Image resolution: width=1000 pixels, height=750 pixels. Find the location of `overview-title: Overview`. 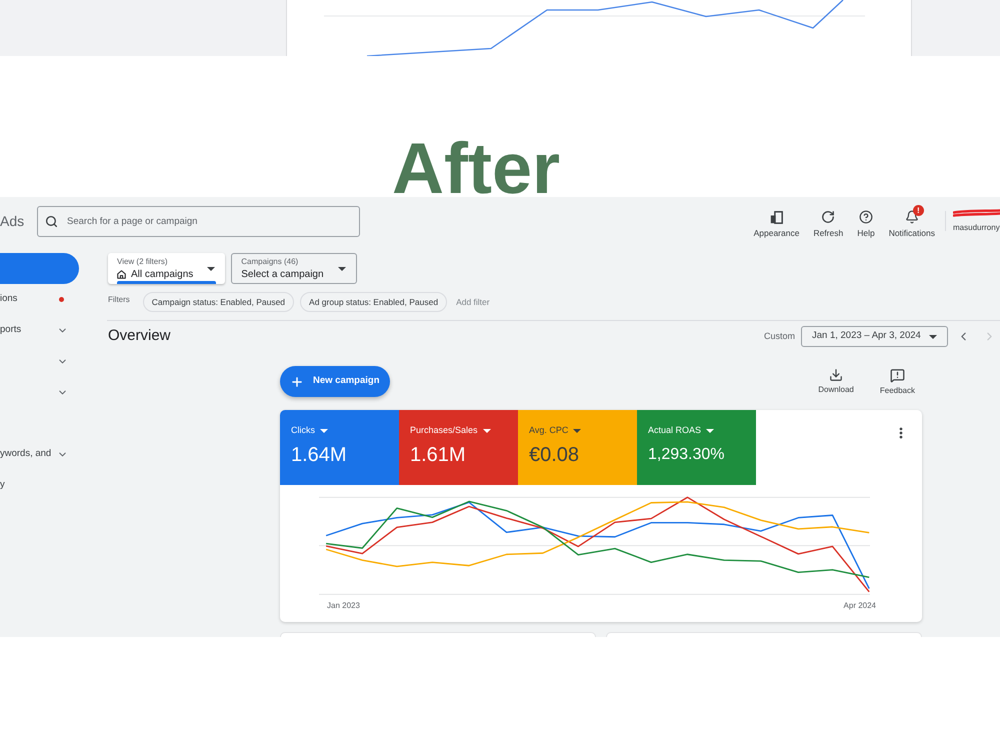

overview-title: Overview is located at coordinates (139, 336).